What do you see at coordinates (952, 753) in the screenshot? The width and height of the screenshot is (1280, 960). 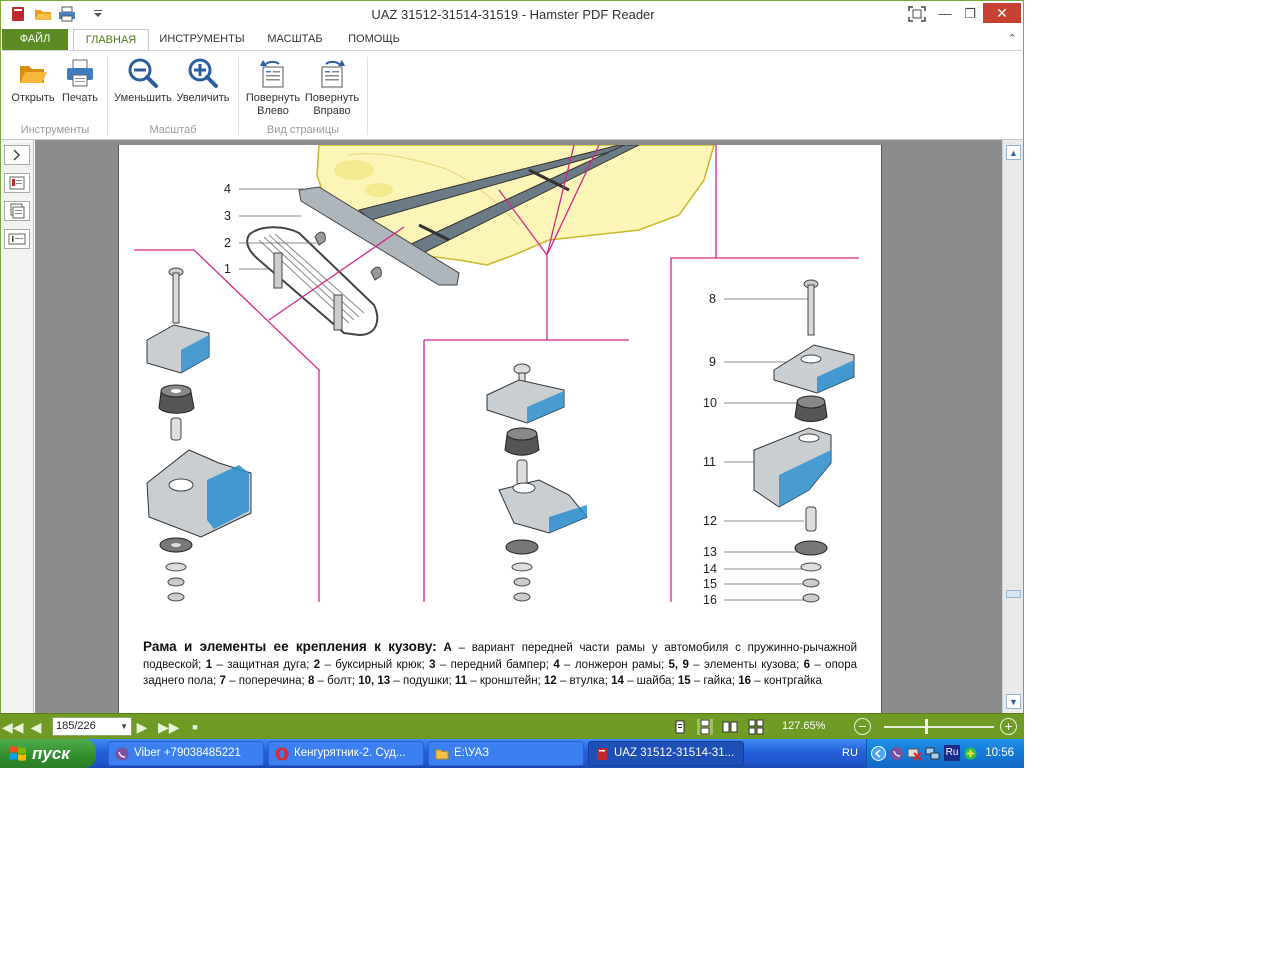 I see `keyboard-layout-icon: Ru` at bounding box center [952, 753].